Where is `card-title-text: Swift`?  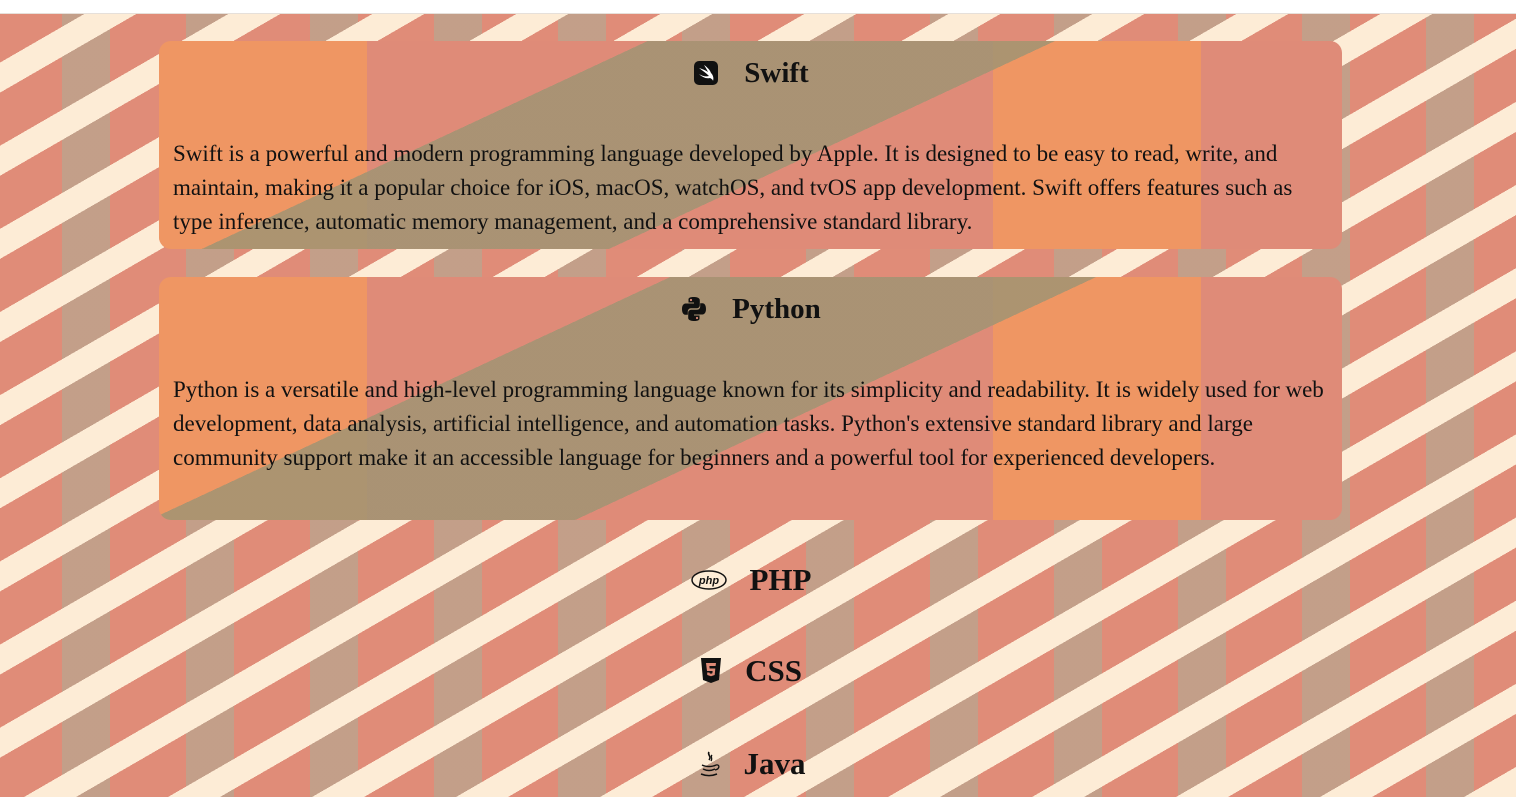
card-title-text: Swift is located at coordinates (776, 72).